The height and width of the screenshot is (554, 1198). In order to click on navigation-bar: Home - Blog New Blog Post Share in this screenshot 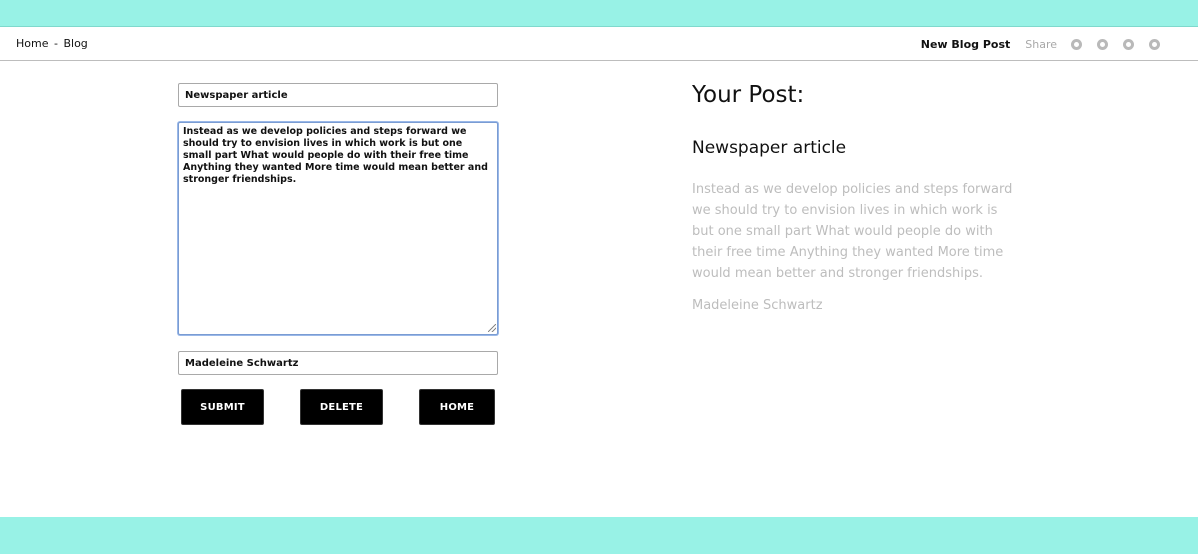, I will do `click(599, 44)`.